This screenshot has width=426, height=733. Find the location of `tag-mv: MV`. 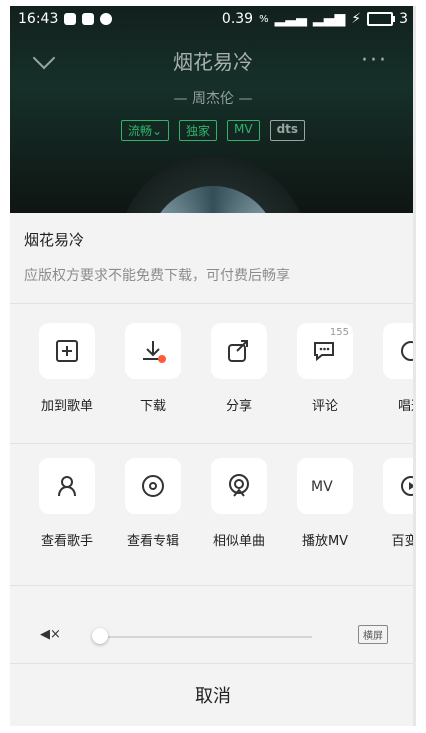

tag-mv: MV is located at coordinates (243, 130).